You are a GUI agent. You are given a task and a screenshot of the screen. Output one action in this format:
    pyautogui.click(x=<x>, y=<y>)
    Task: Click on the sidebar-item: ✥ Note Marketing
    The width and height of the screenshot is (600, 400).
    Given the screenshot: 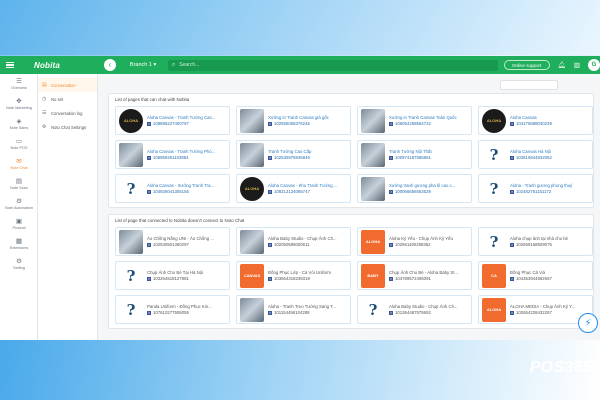 What is the action you would take?
    pyautogui.click(x=19, y=104)
    